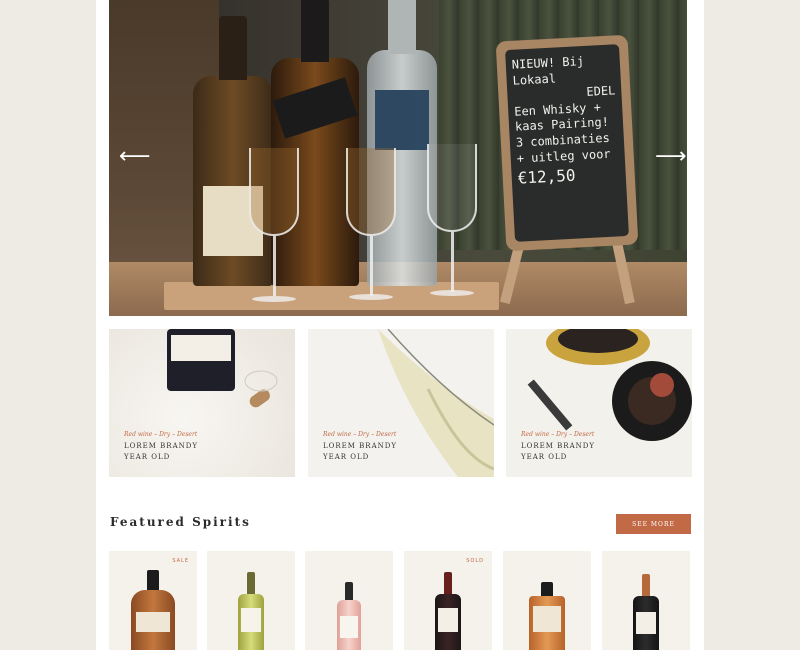 The image size is (800, 650). I want to click on product-card: SOLD, so click(448, 600).